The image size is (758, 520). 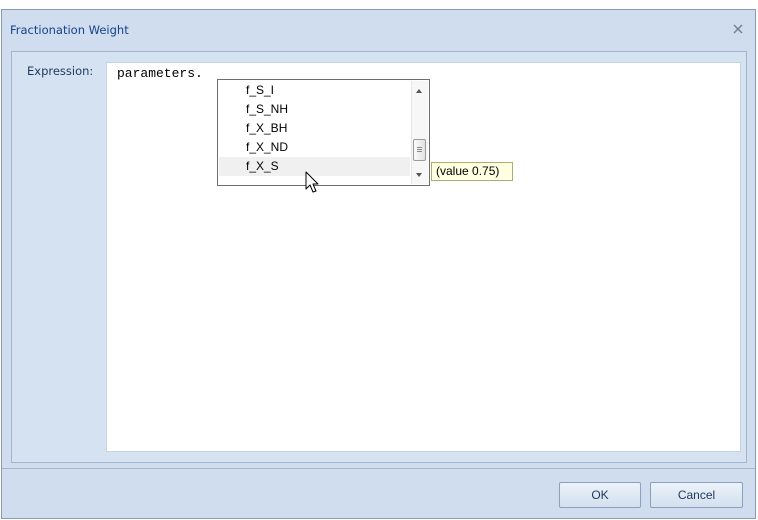 I want to click on scroll-down-icon, so click(x=419, y=175).